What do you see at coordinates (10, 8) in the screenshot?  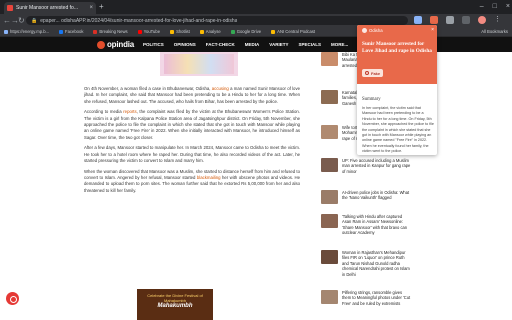 I see `tab-favicon-icon` at bounding box center [10, 8].